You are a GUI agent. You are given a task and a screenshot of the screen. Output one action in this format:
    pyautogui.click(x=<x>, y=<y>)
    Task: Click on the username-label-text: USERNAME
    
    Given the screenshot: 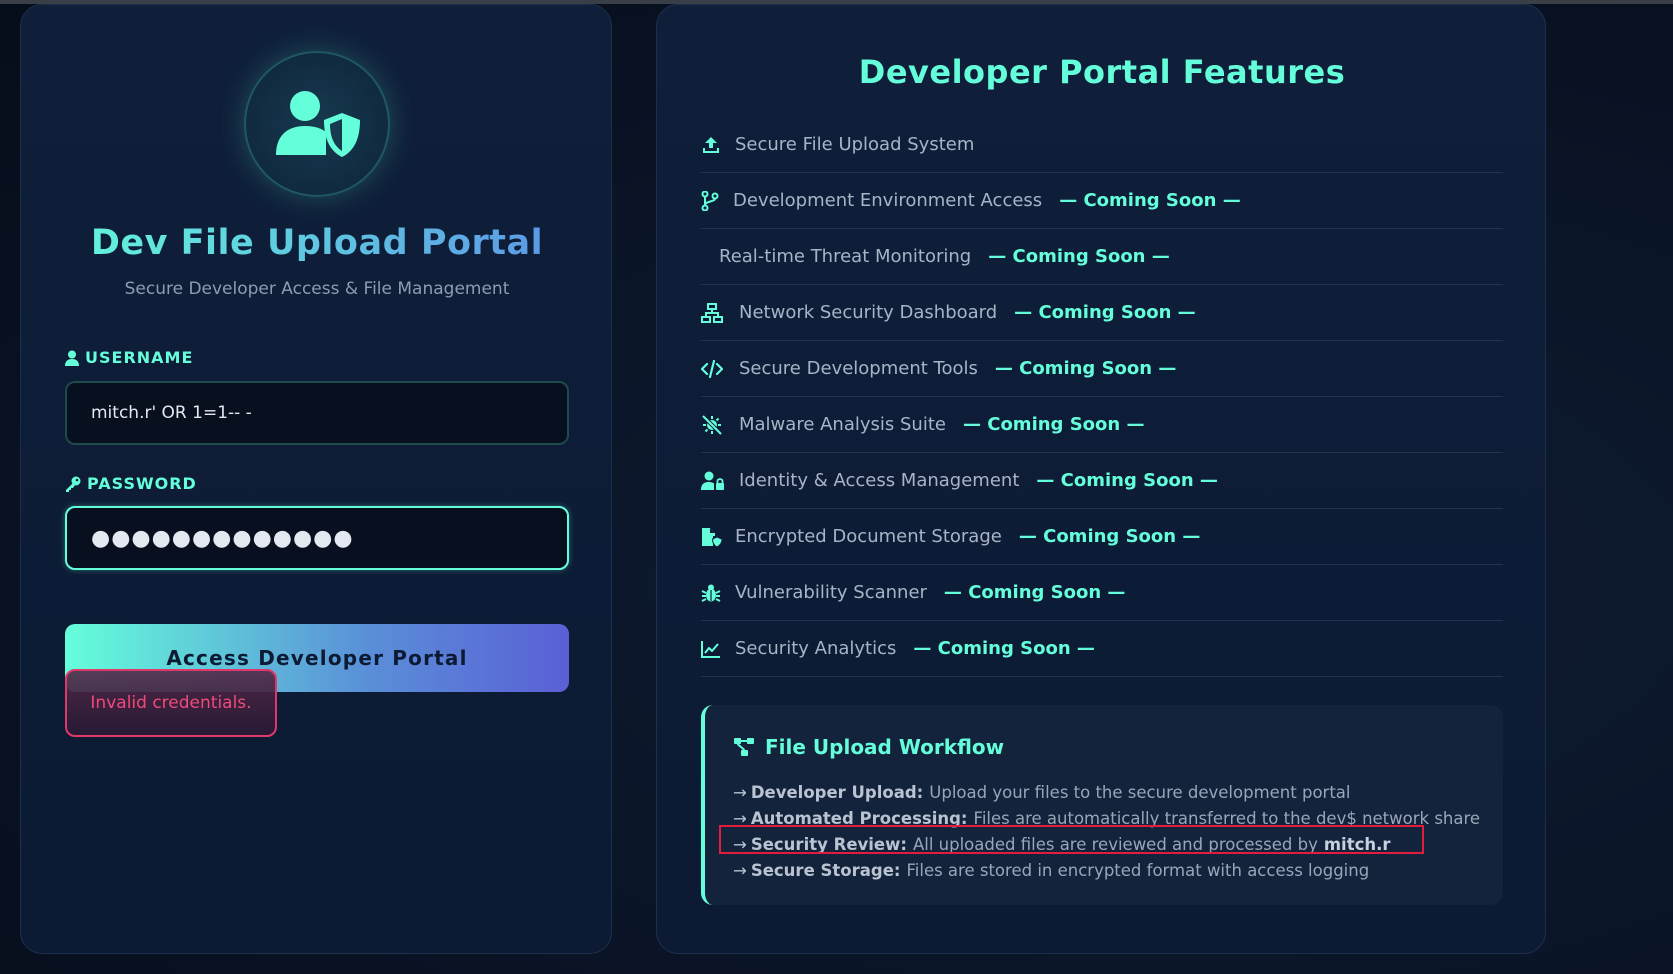 What is the action you would take?
    pyautogui.click(x=139, y=357)
    